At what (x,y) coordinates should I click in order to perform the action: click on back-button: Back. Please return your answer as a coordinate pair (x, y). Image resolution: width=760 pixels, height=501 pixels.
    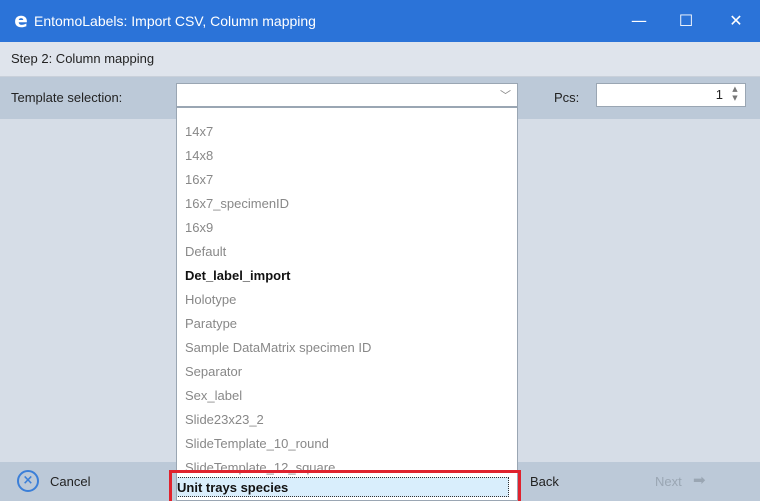
    Looking at the image, I should click on (544, 481).